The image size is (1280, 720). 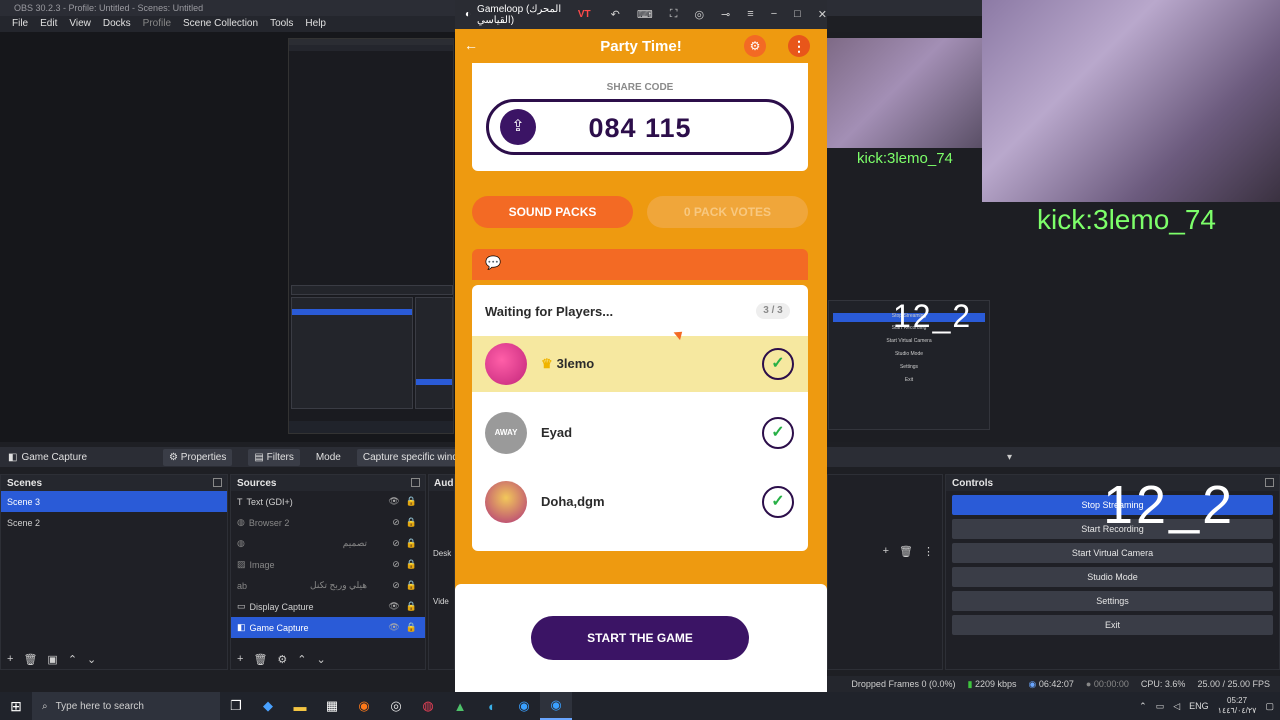 I want to click on properties-button: ⚙ Properties, so click(x=198, y=457).